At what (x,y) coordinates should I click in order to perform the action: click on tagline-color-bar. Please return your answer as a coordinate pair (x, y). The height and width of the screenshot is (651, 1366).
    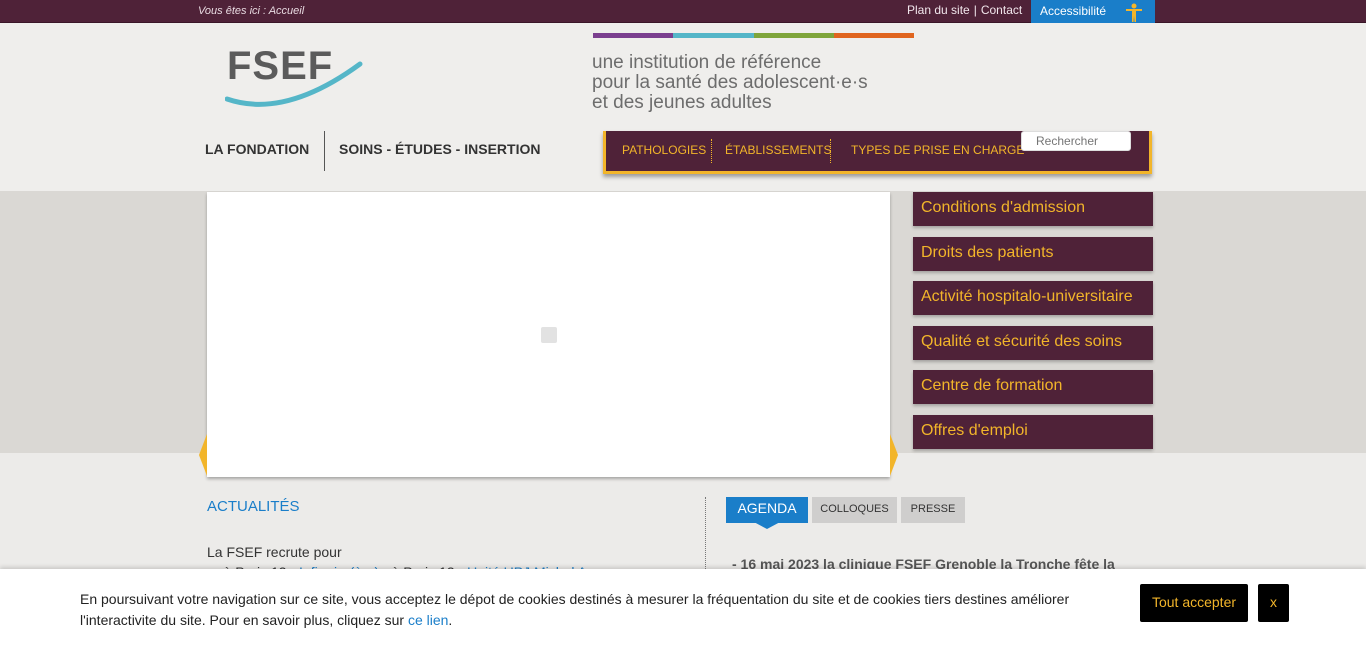
    Looking at the image, I should click on (753, 35).